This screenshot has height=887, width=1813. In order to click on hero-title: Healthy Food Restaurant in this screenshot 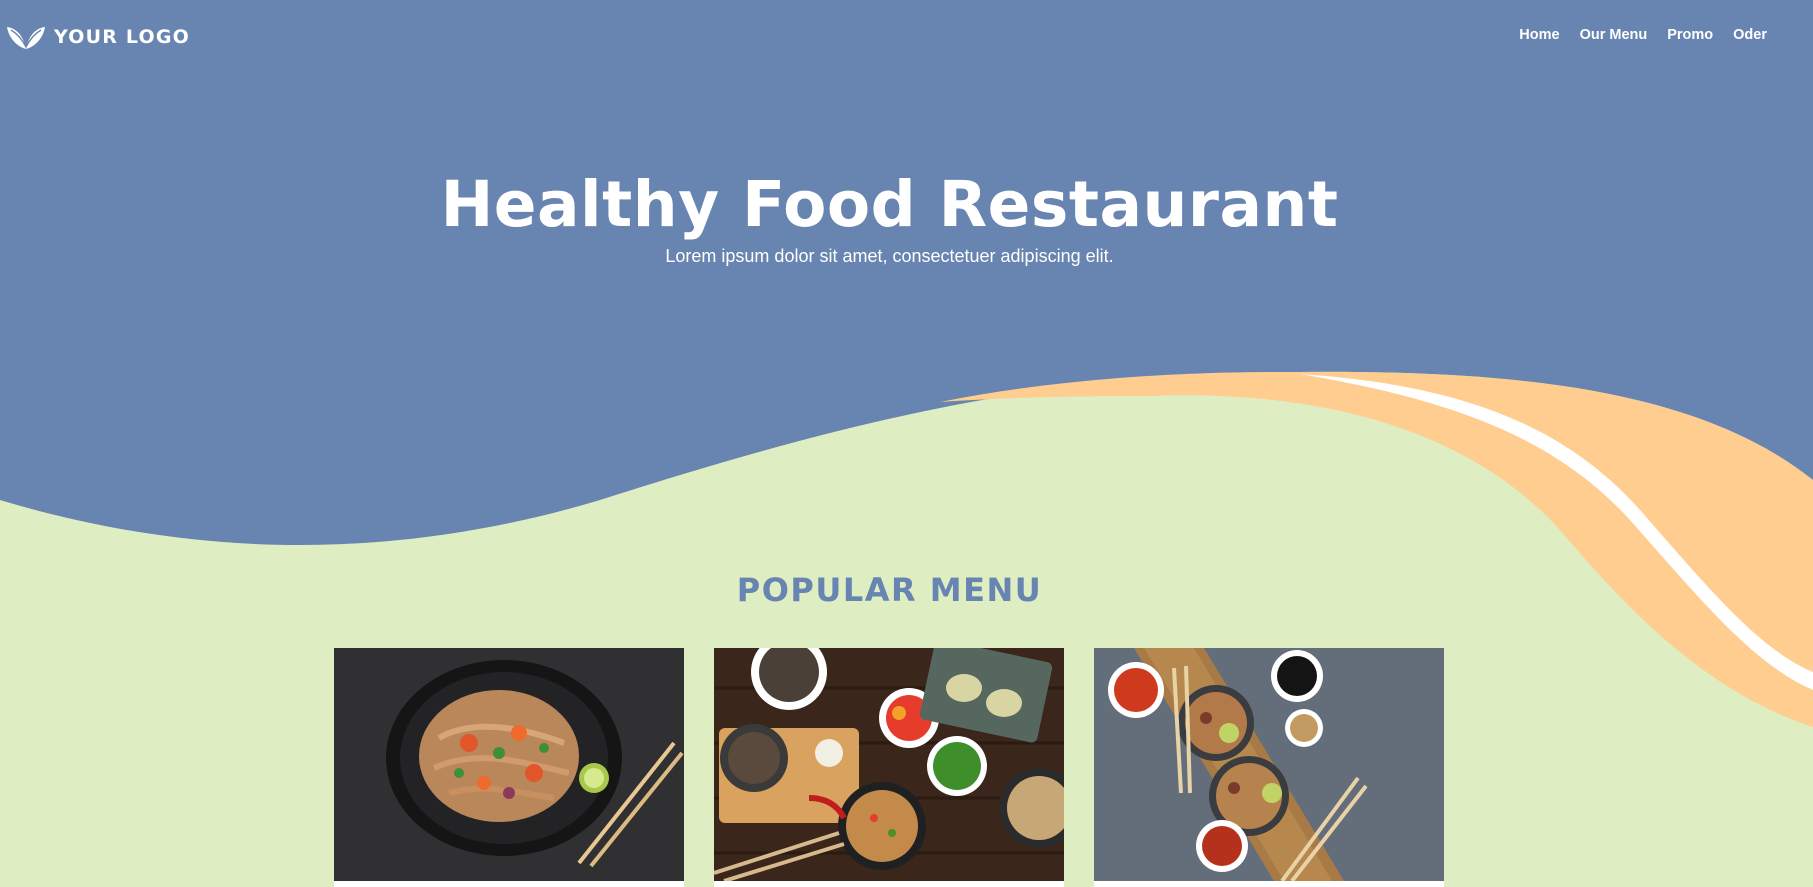, I will do `click(889, 204)`.